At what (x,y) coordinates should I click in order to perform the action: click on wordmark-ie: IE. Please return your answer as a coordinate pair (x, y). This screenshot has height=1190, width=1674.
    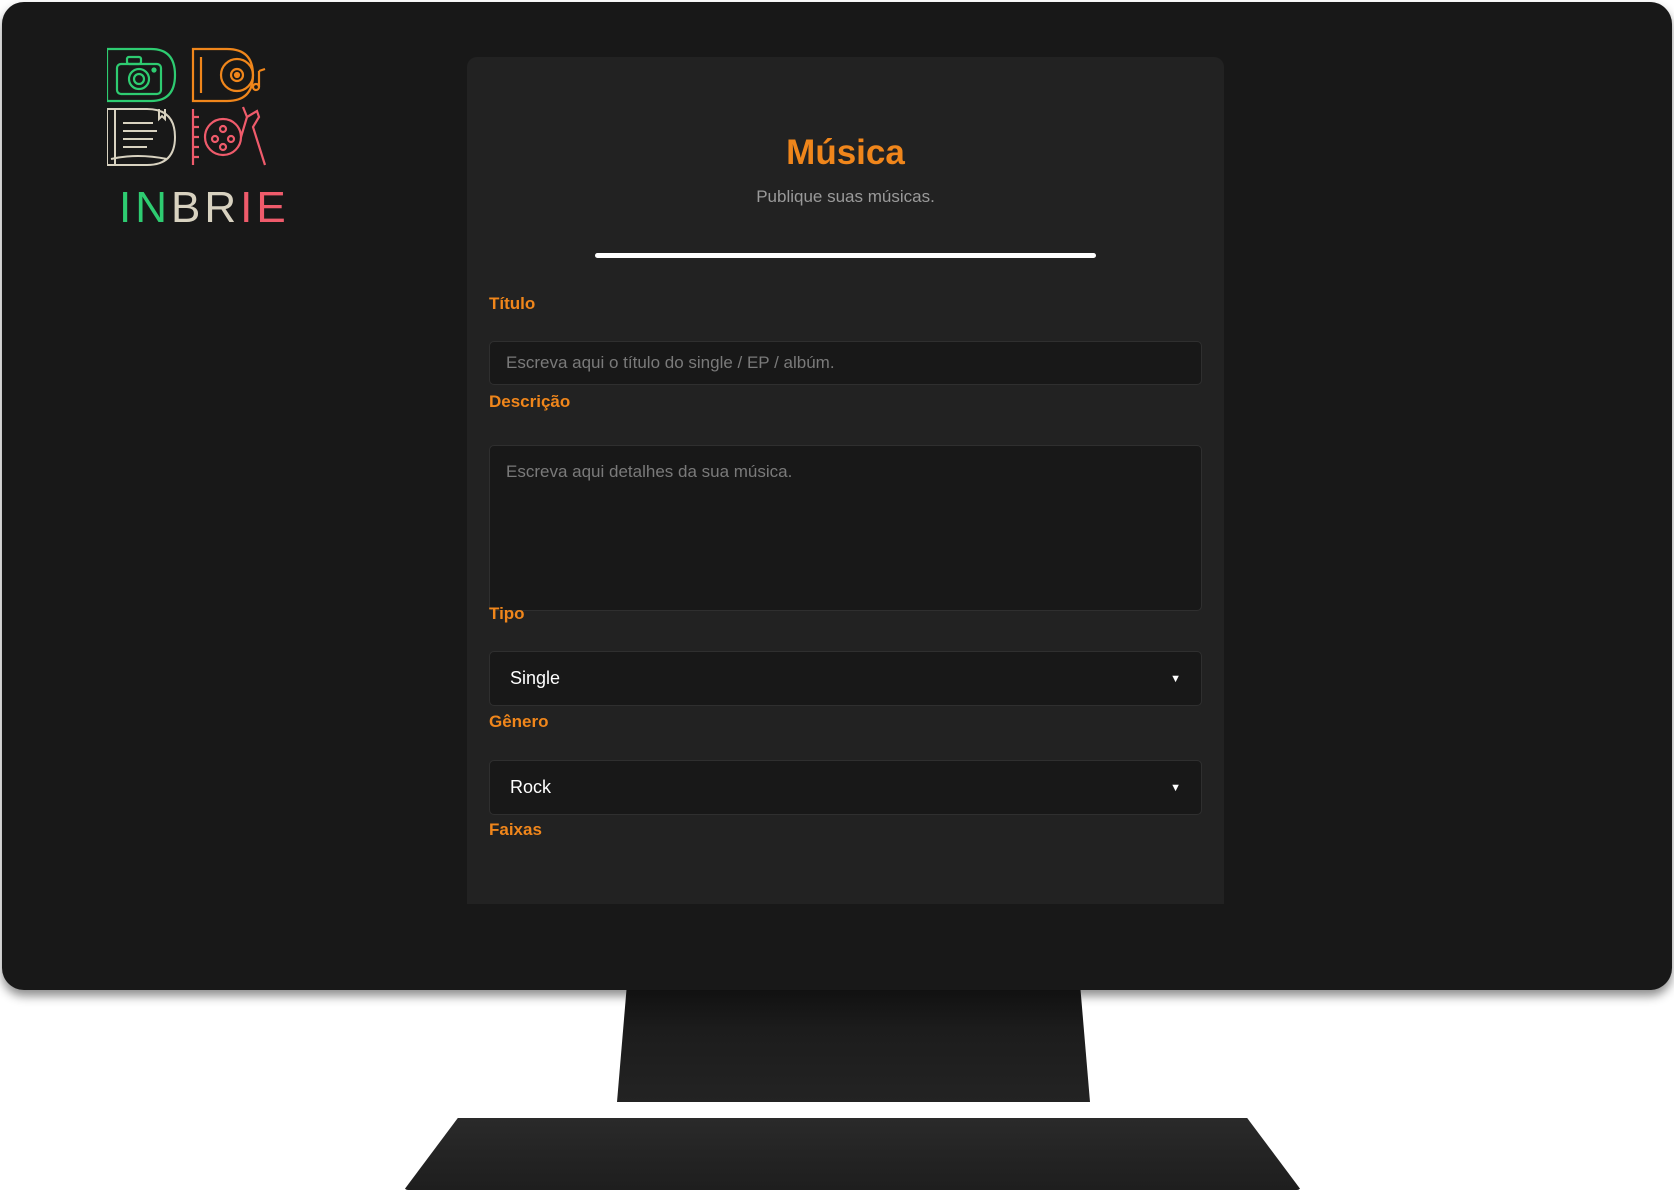
    Looking at the image, I should click on (265, 207).